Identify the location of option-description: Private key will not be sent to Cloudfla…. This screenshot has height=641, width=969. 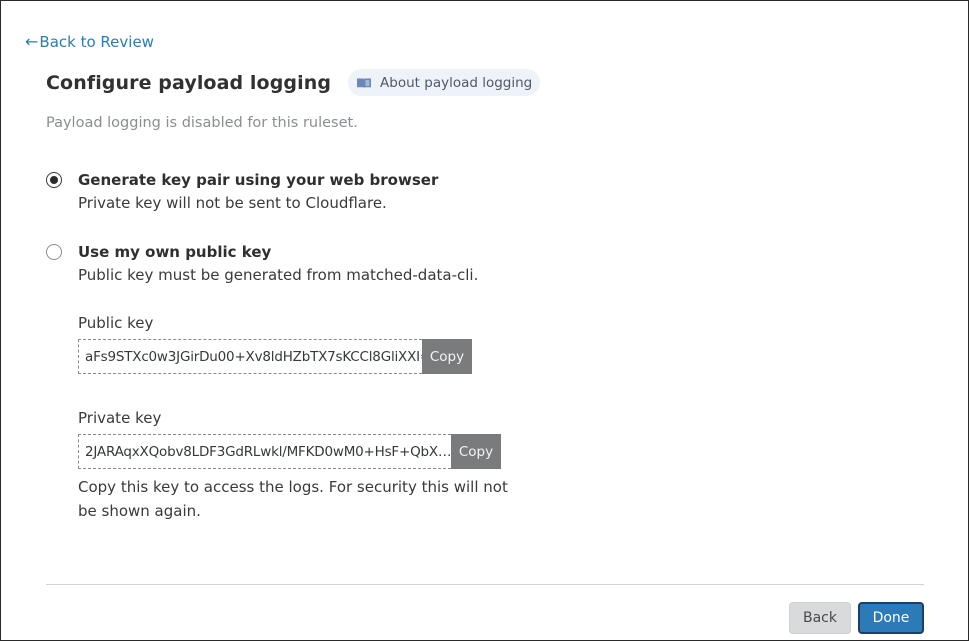
(232, 203).